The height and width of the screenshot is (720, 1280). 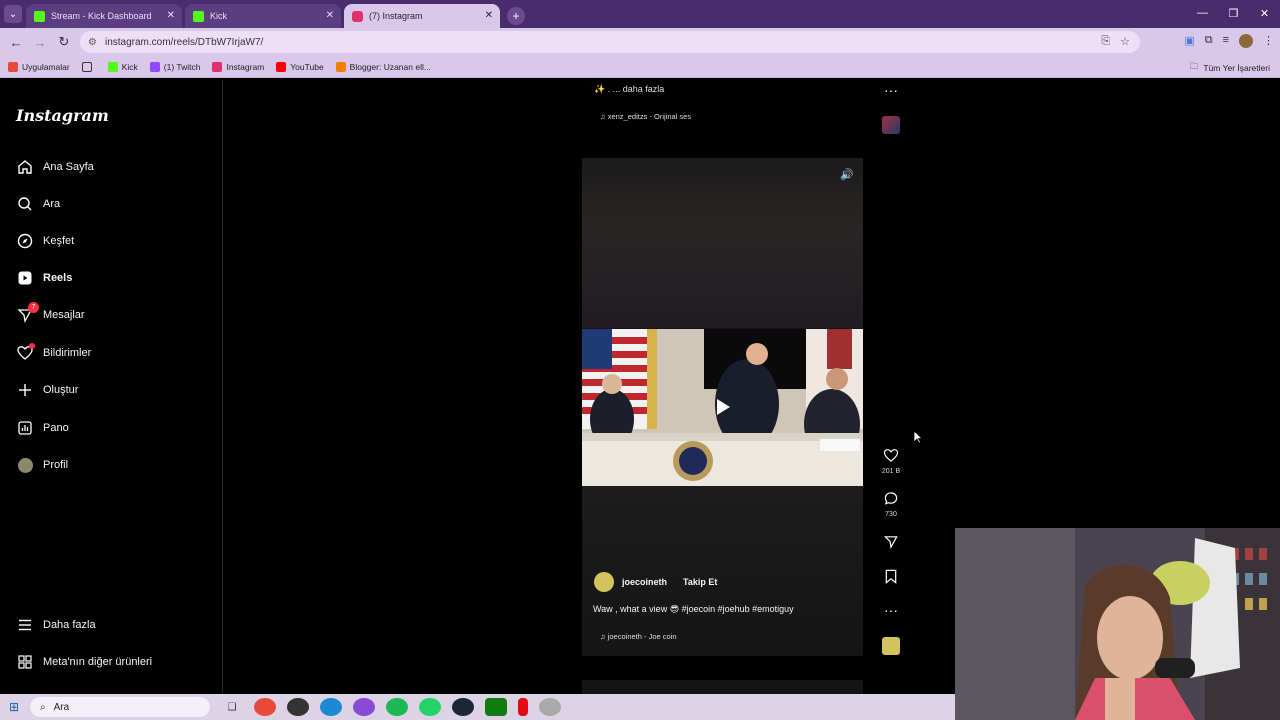 What do you see at coordinates (232, 707) in the screenshot?
I see `task-view-icon: ❏` at bounding box center [232, 707].